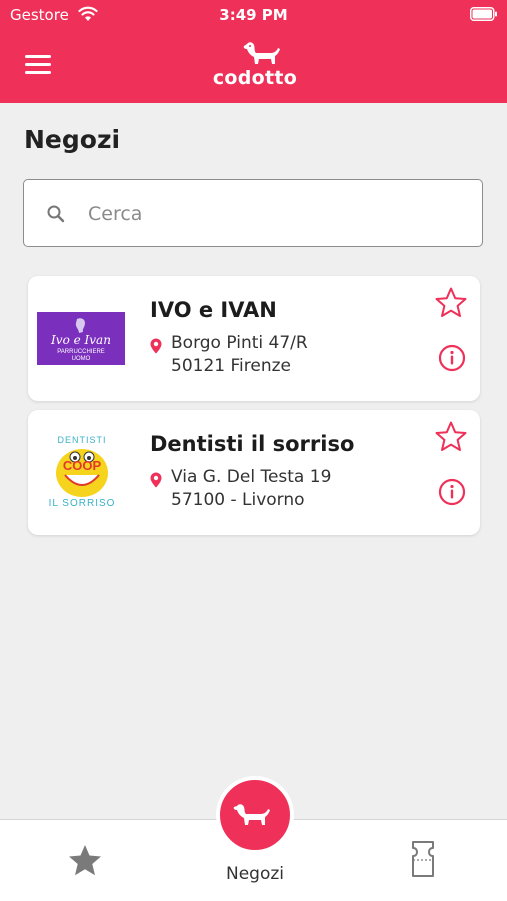  I want to click on tab-shops: Negozi, so click(255, 838).